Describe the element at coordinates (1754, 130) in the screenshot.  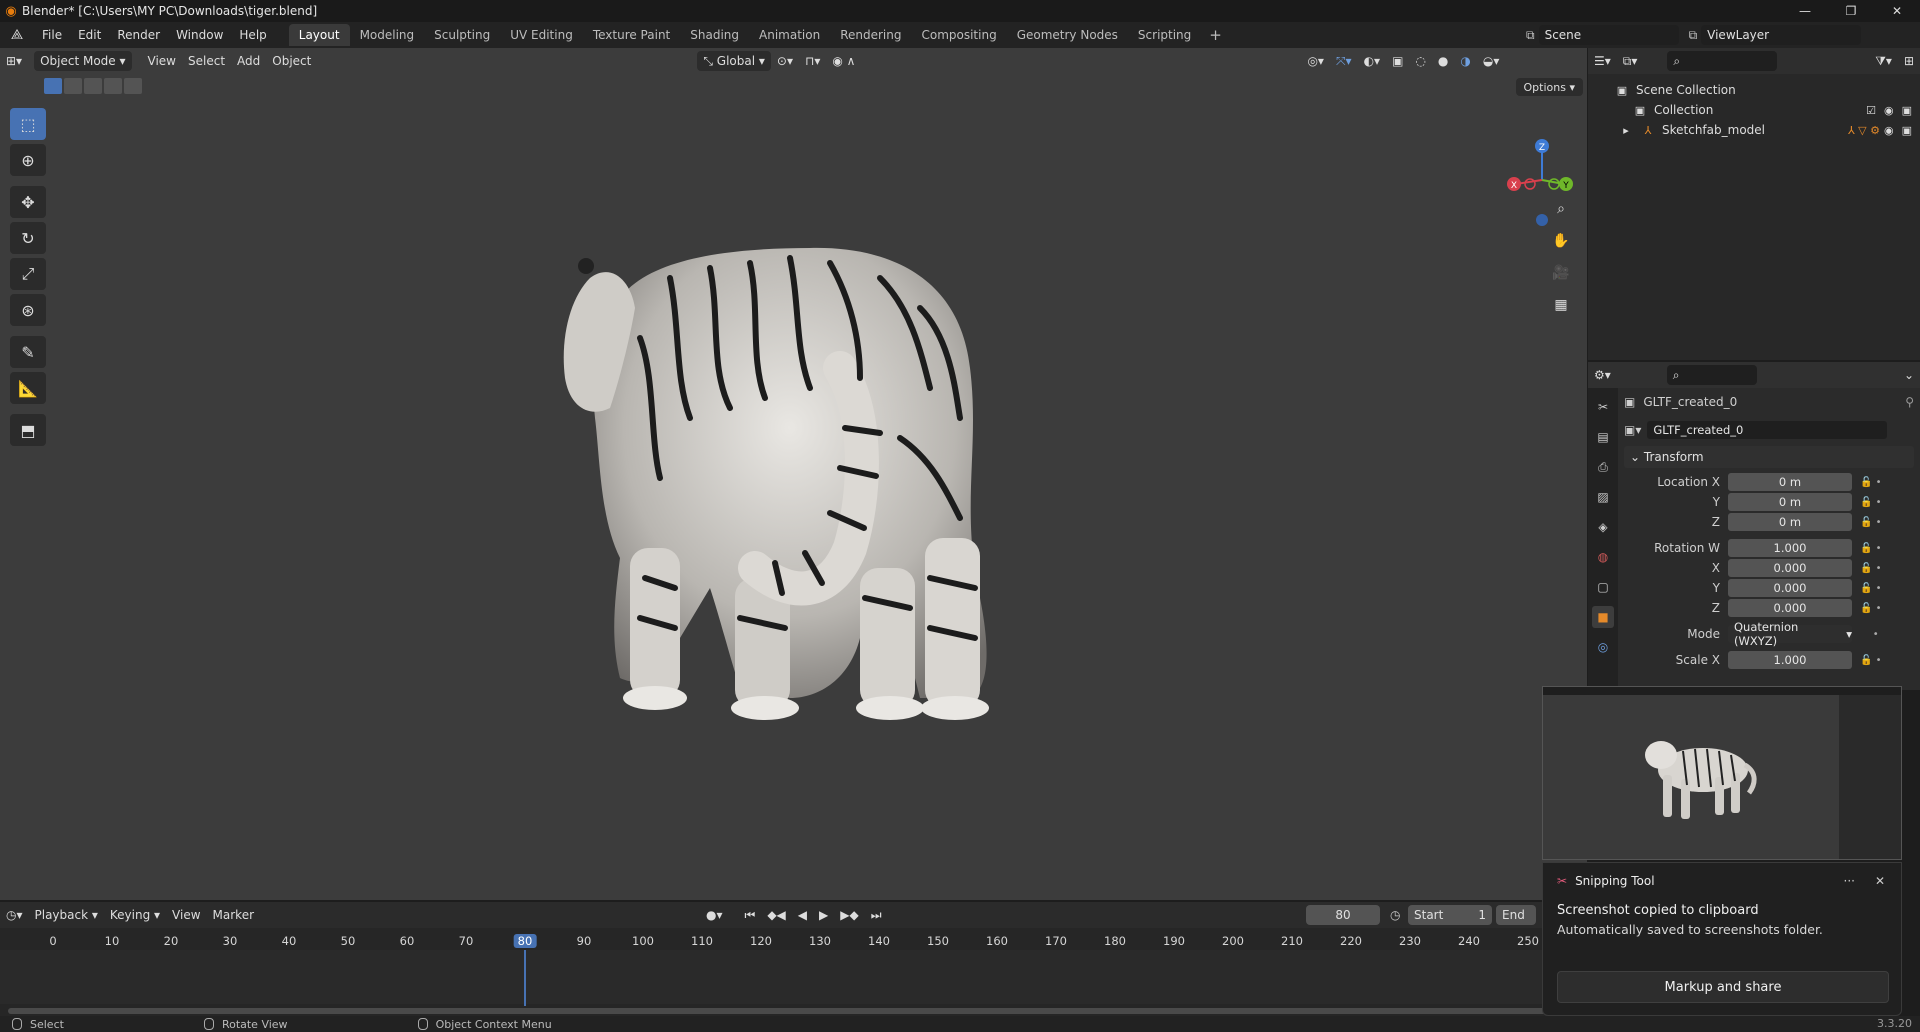
I see `outliner-object: ▸ ⅄ Sketchfab_model ⅄ ▽ ⚙ ◉ ▣` at that location.